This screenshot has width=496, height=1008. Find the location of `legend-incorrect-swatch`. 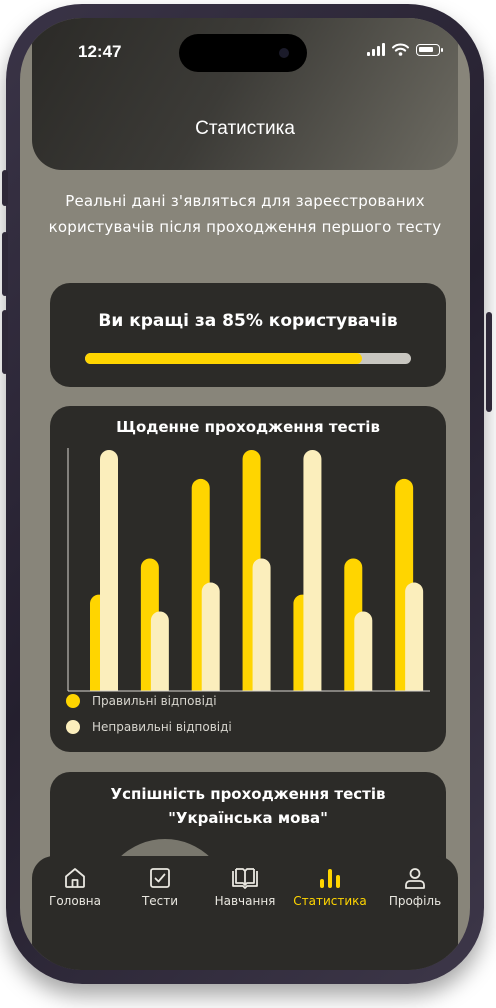

legend-incorrect-swatch is located at coordinates (73, 727).